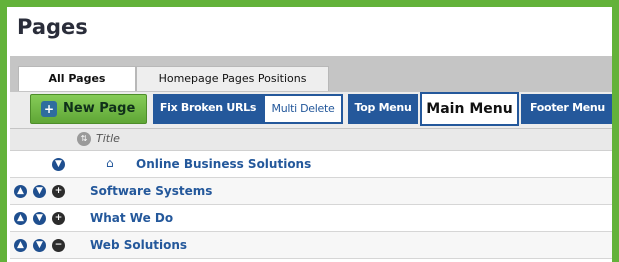 This screenshot has height=262, width=619. What do you see at coordinates (223, 164) in the screenshot?
I see `page-name: Online Business Solutions` at bounding box center [223, 164].